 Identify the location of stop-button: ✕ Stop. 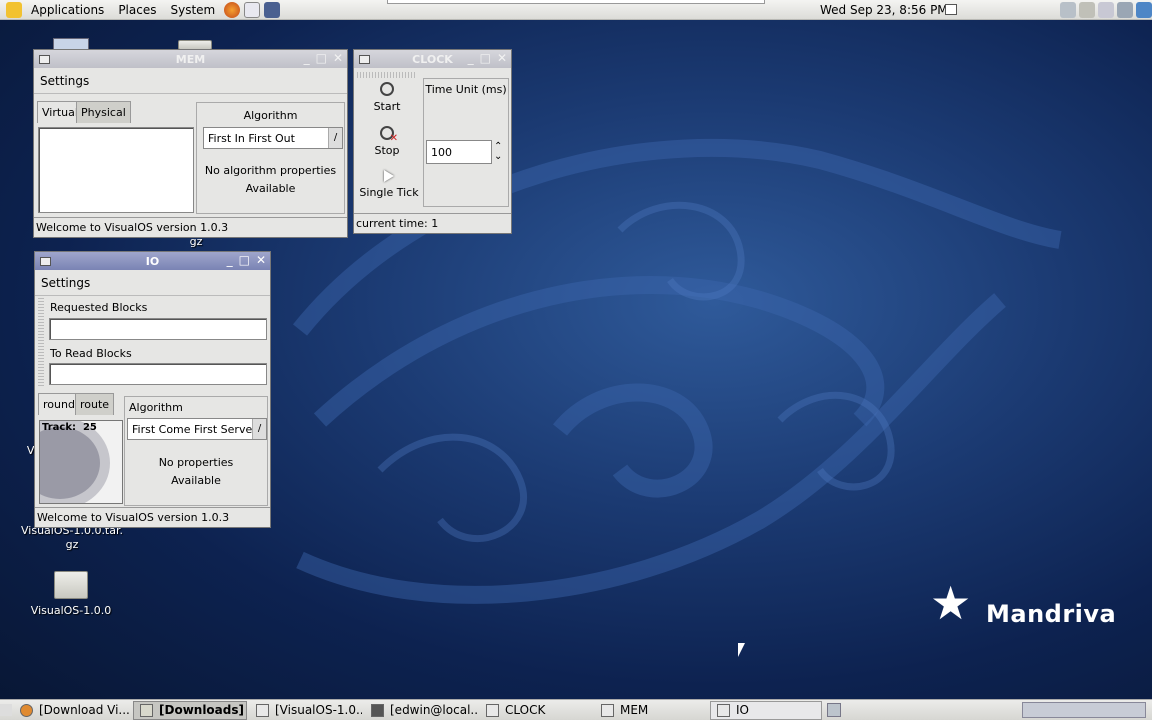
(387, 141).